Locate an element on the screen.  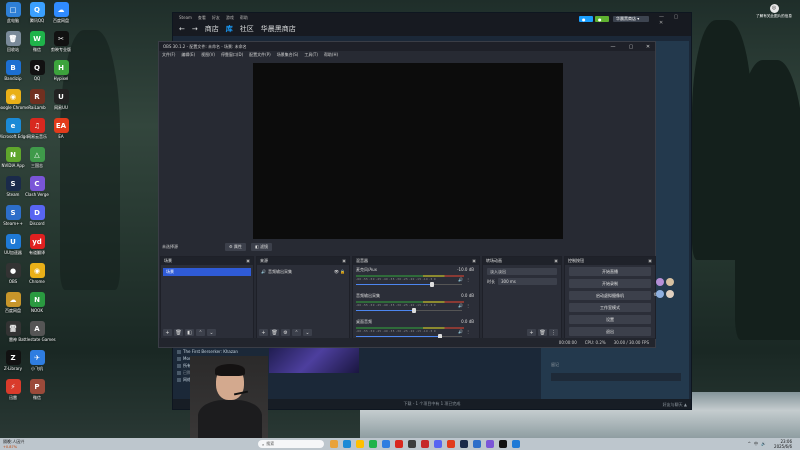
volume-icon: 🔊 is located at coordinates (763, 444).